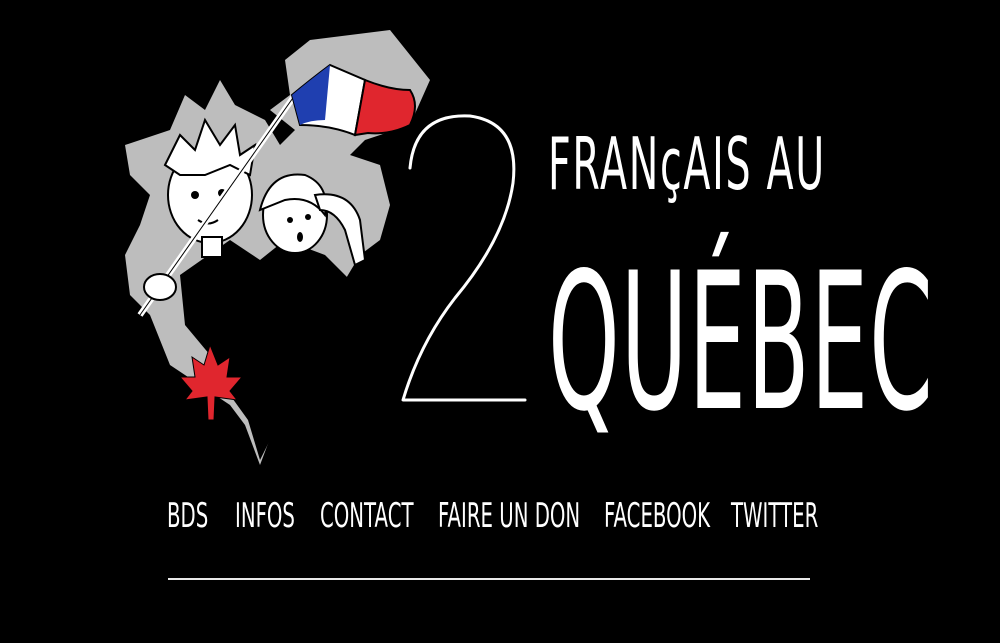  Describe the element at coordinates (489, 579) in the screenshot. I see `nav-divider` at that location.